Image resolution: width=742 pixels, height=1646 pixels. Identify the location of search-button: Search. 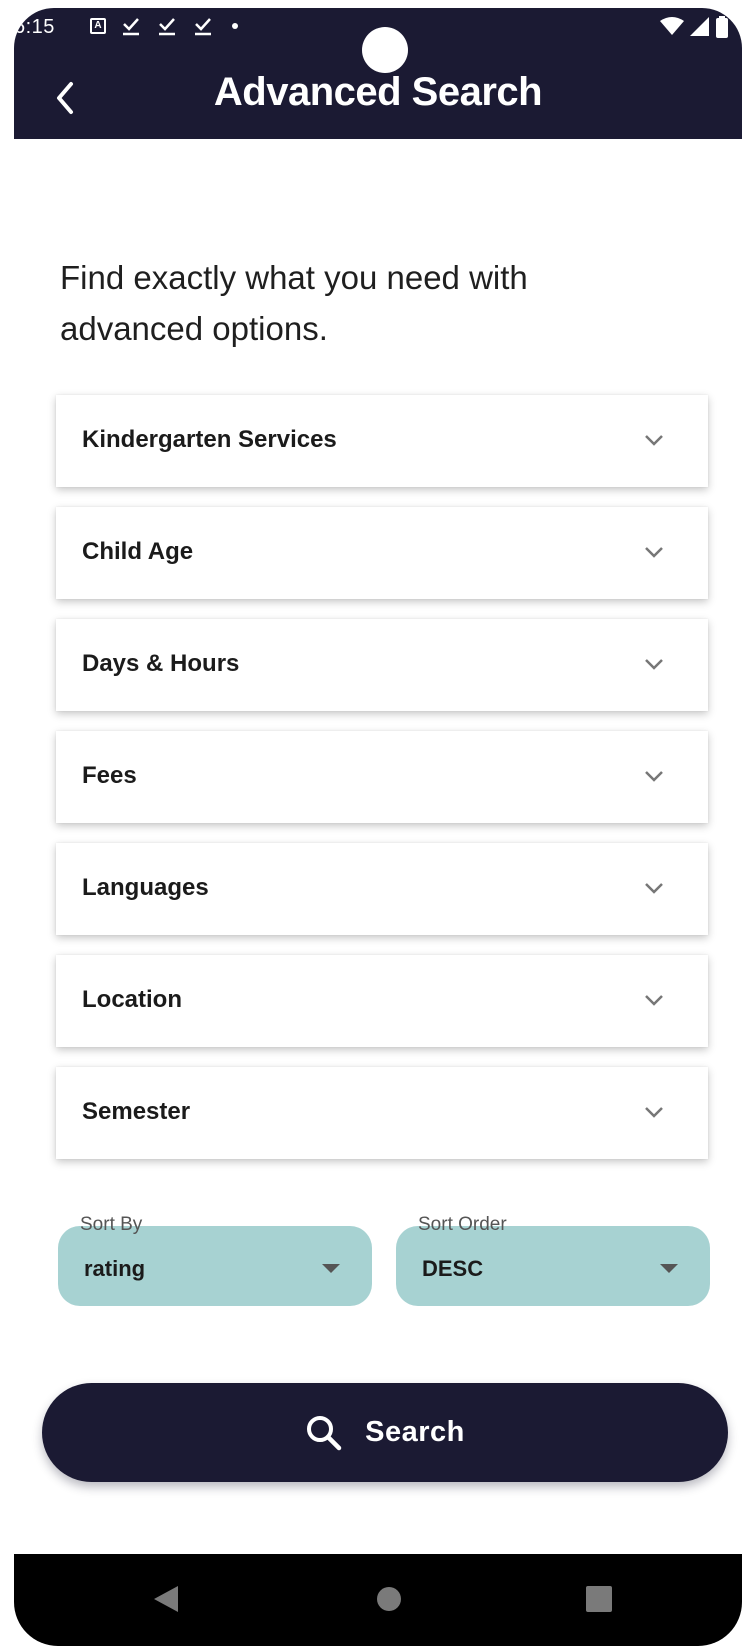
(385, 1432).